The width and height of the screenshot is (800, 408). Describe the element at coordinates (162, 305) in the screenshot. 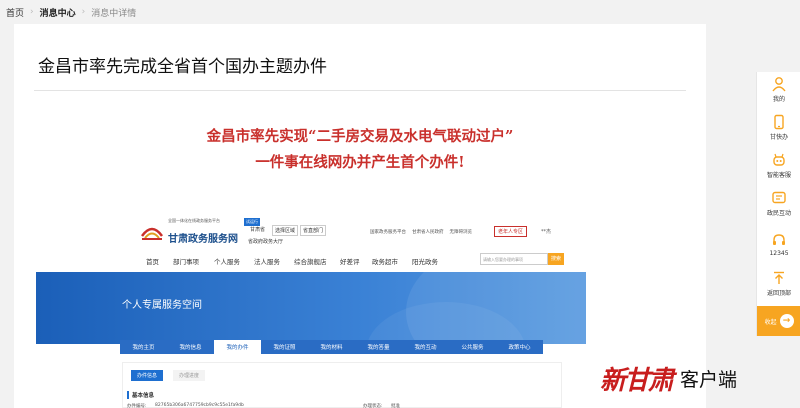

I see `banner-title: 个人专属服务空间` at that location.